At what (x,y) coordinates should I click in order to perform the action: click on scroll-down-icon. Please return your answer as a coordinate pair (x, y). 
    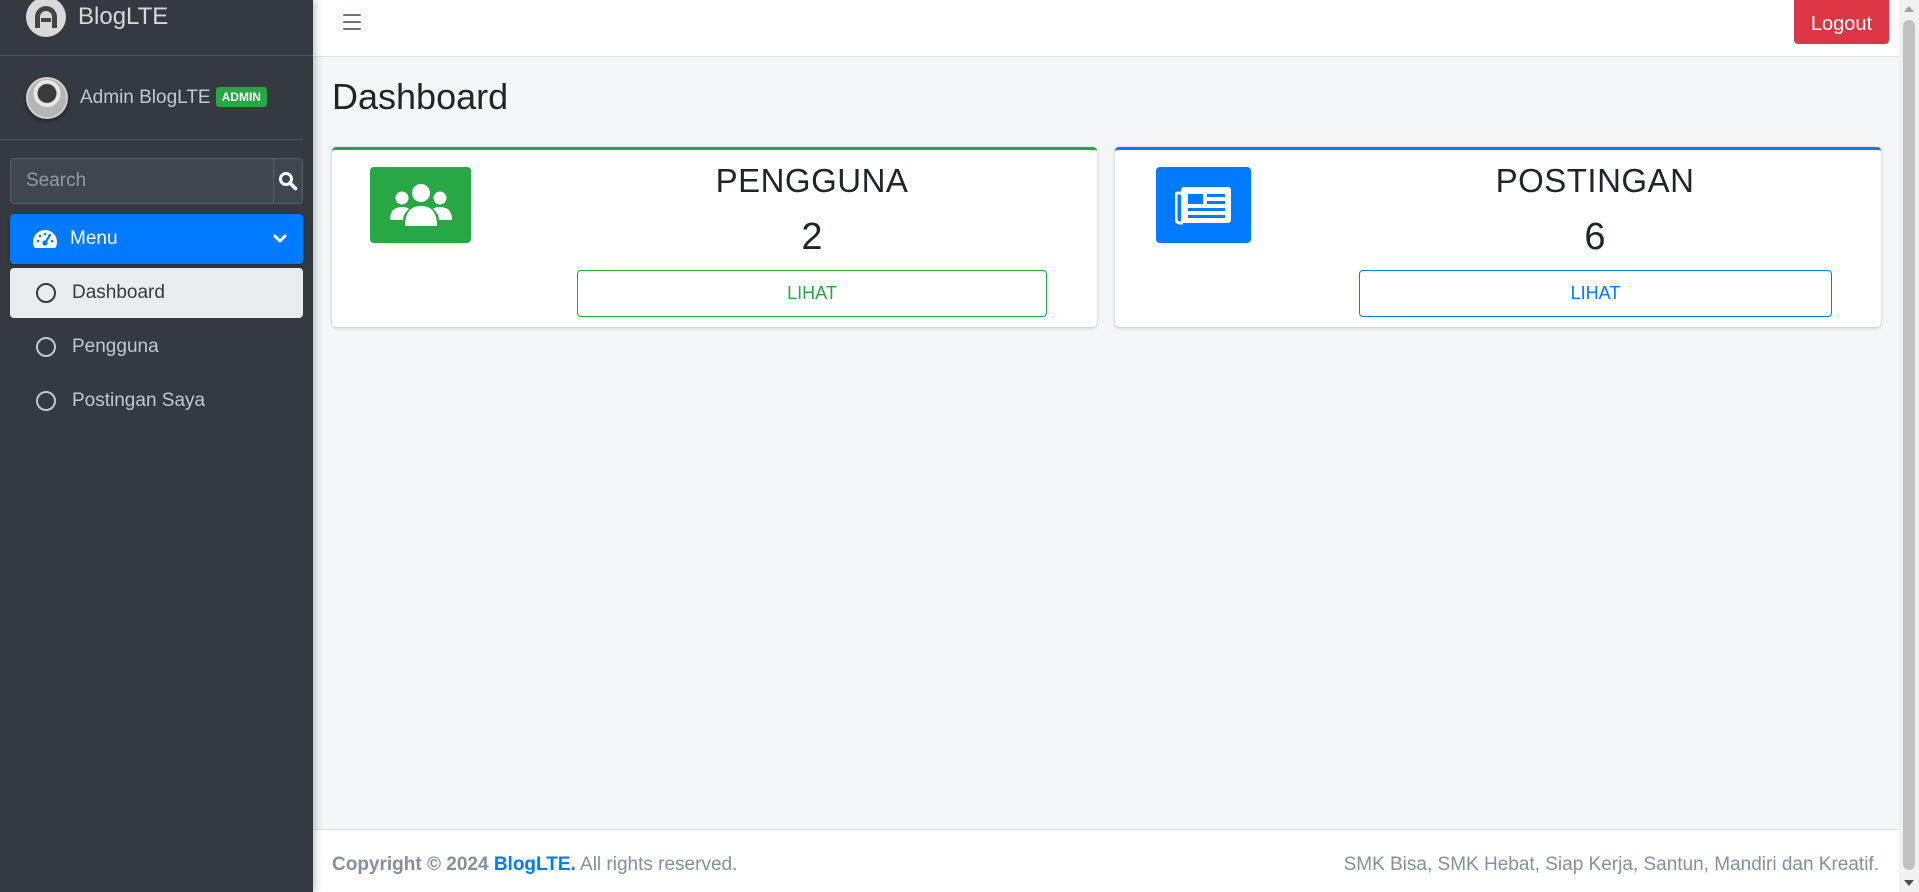
    Looking at the image, I should click on (1909, 883).